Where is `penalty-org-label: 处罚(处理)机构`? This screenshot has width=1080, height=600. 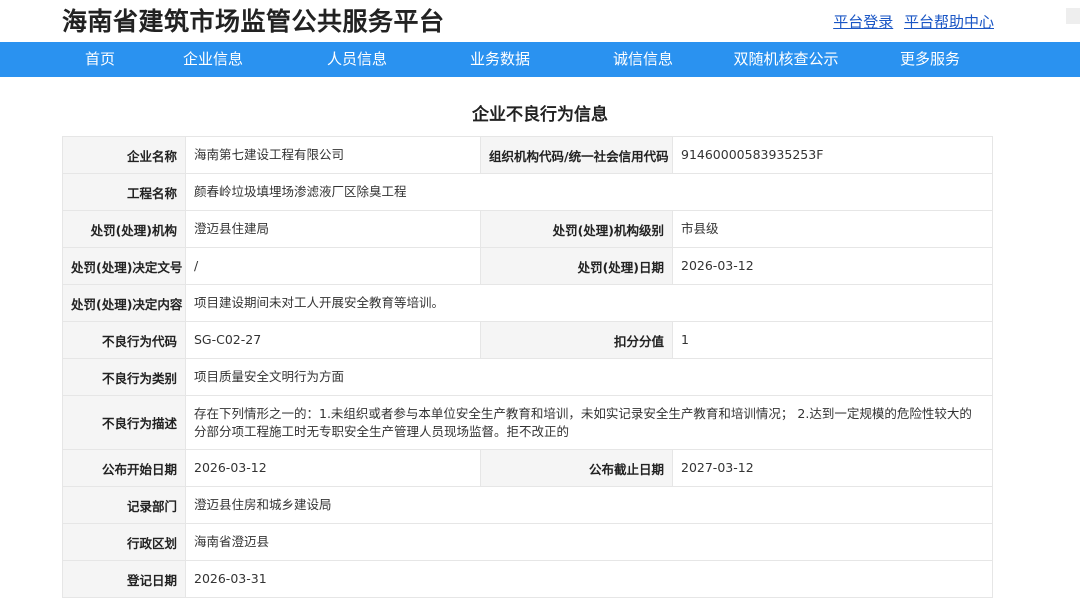 penalty-org-label: 处罚(处理)机构 is located at coordinates (124, 229).